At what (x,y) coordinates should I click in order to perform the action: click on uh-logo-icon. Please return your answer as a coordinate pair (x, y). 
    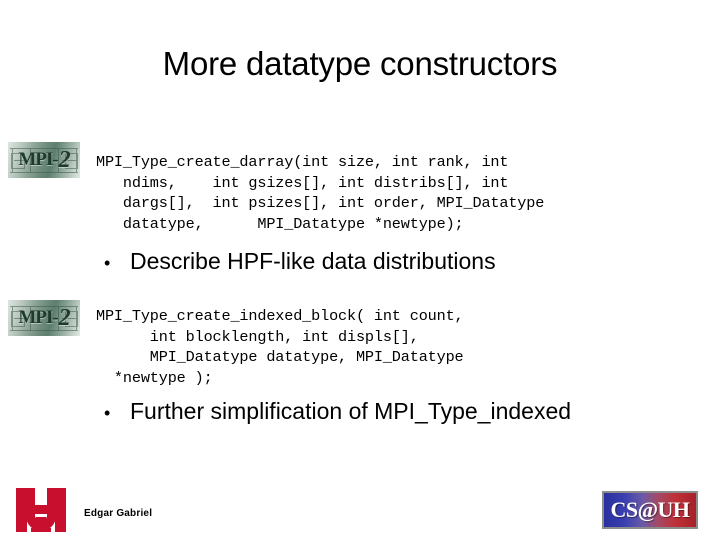
    Looking at the image, I should click on (41, 510).